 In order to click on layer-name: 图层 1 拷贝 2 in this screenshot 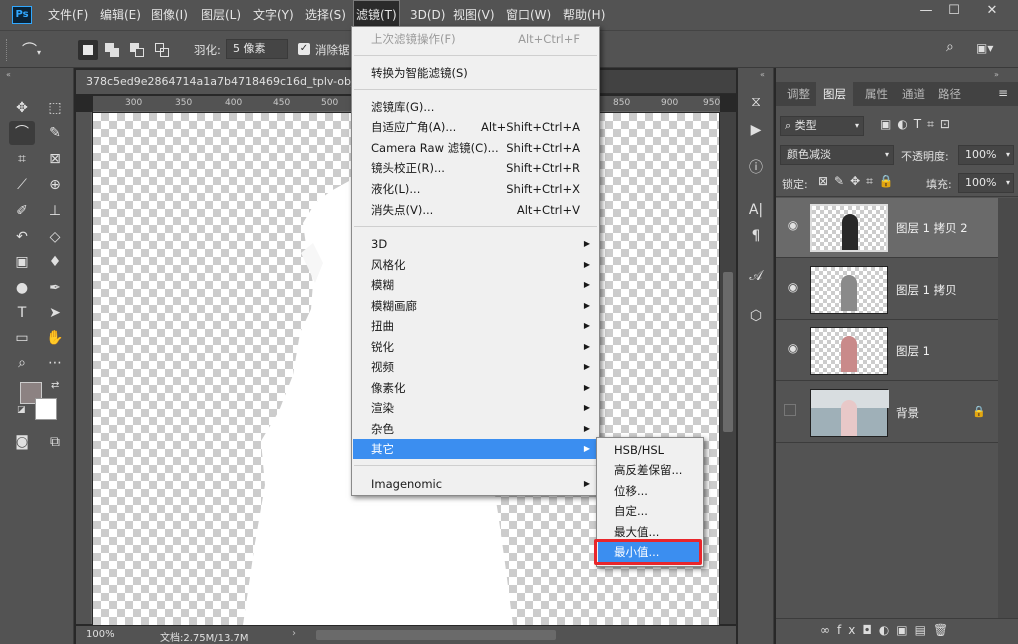, I will do `click(932, 228)`.